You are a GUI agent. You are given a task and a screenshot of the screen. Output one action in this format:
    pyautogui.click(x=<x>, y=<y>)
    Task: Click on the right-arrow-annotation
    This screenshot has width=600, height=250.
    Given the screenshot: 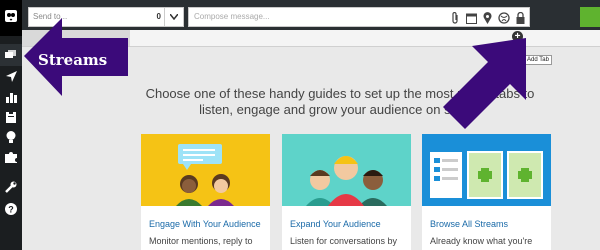 What is the action you would take?
    pyautogui.click(x=484, y=83)
    